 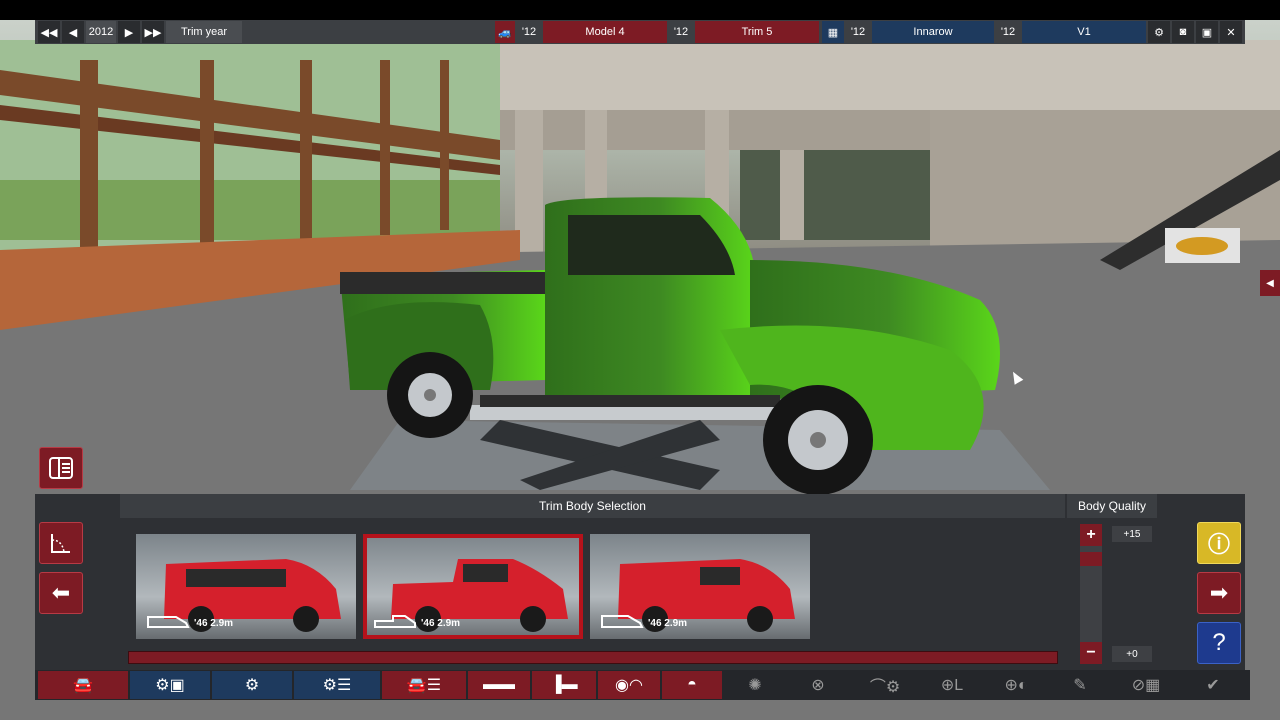 I want to click on chassis-icon: ⚙▣, so click(x=170, y=685).